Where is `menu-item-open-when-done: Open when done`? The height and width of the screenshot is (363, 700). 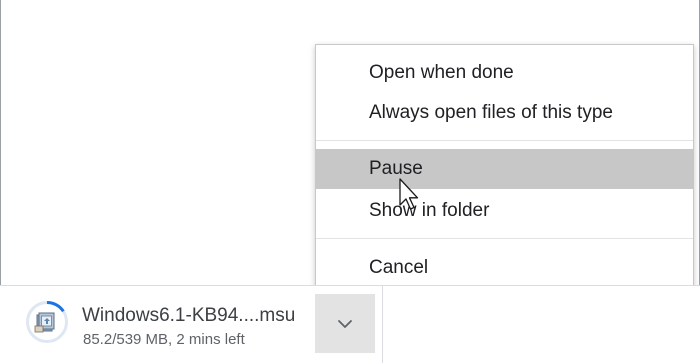 menu-item-open-when-done: Open when done is located at coordinates (504, 73).